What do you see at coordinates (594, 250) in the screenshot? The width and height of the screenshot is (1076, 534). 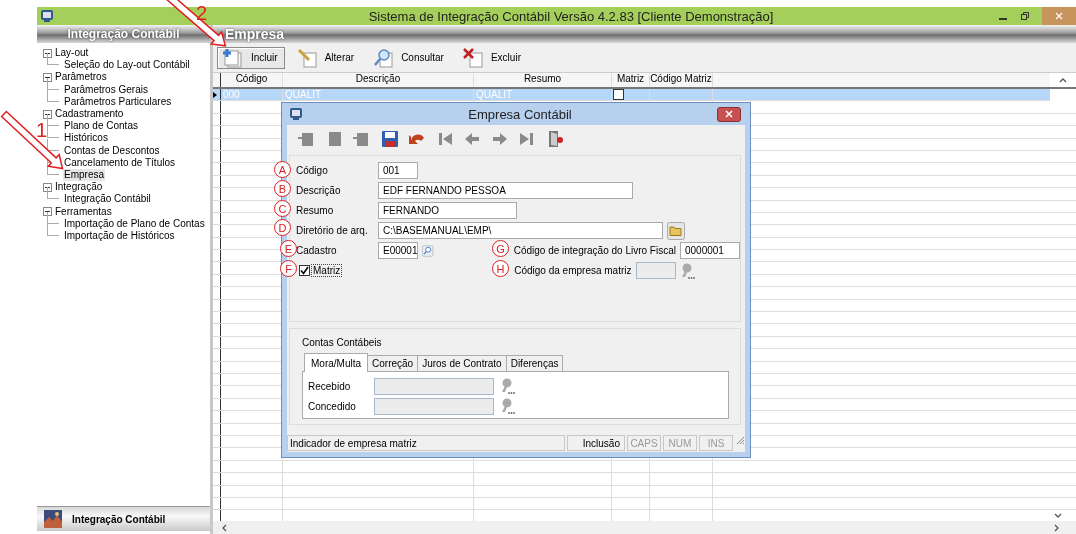 I see `field-label: Código de integração do Livro Fiscal` at bounding box center [594, 250].